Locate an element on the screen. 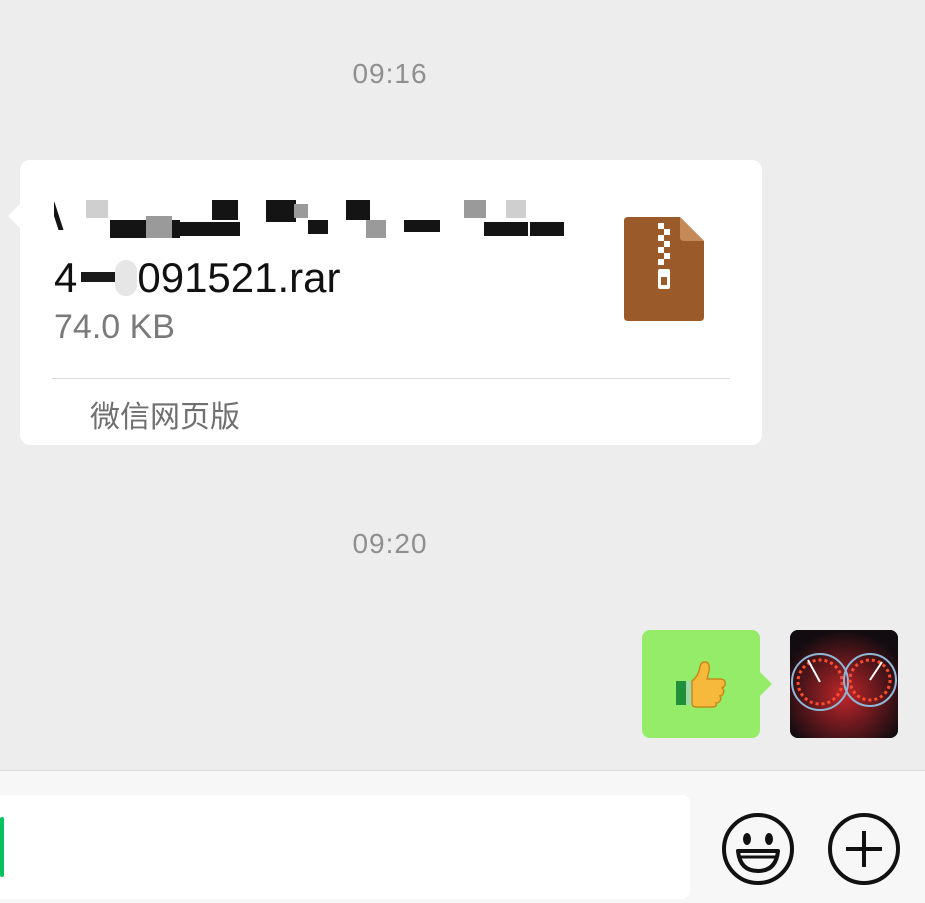 This screenshot has height=903, width=925. file-name-prefix: 4 is located at coordinates (66, 277).